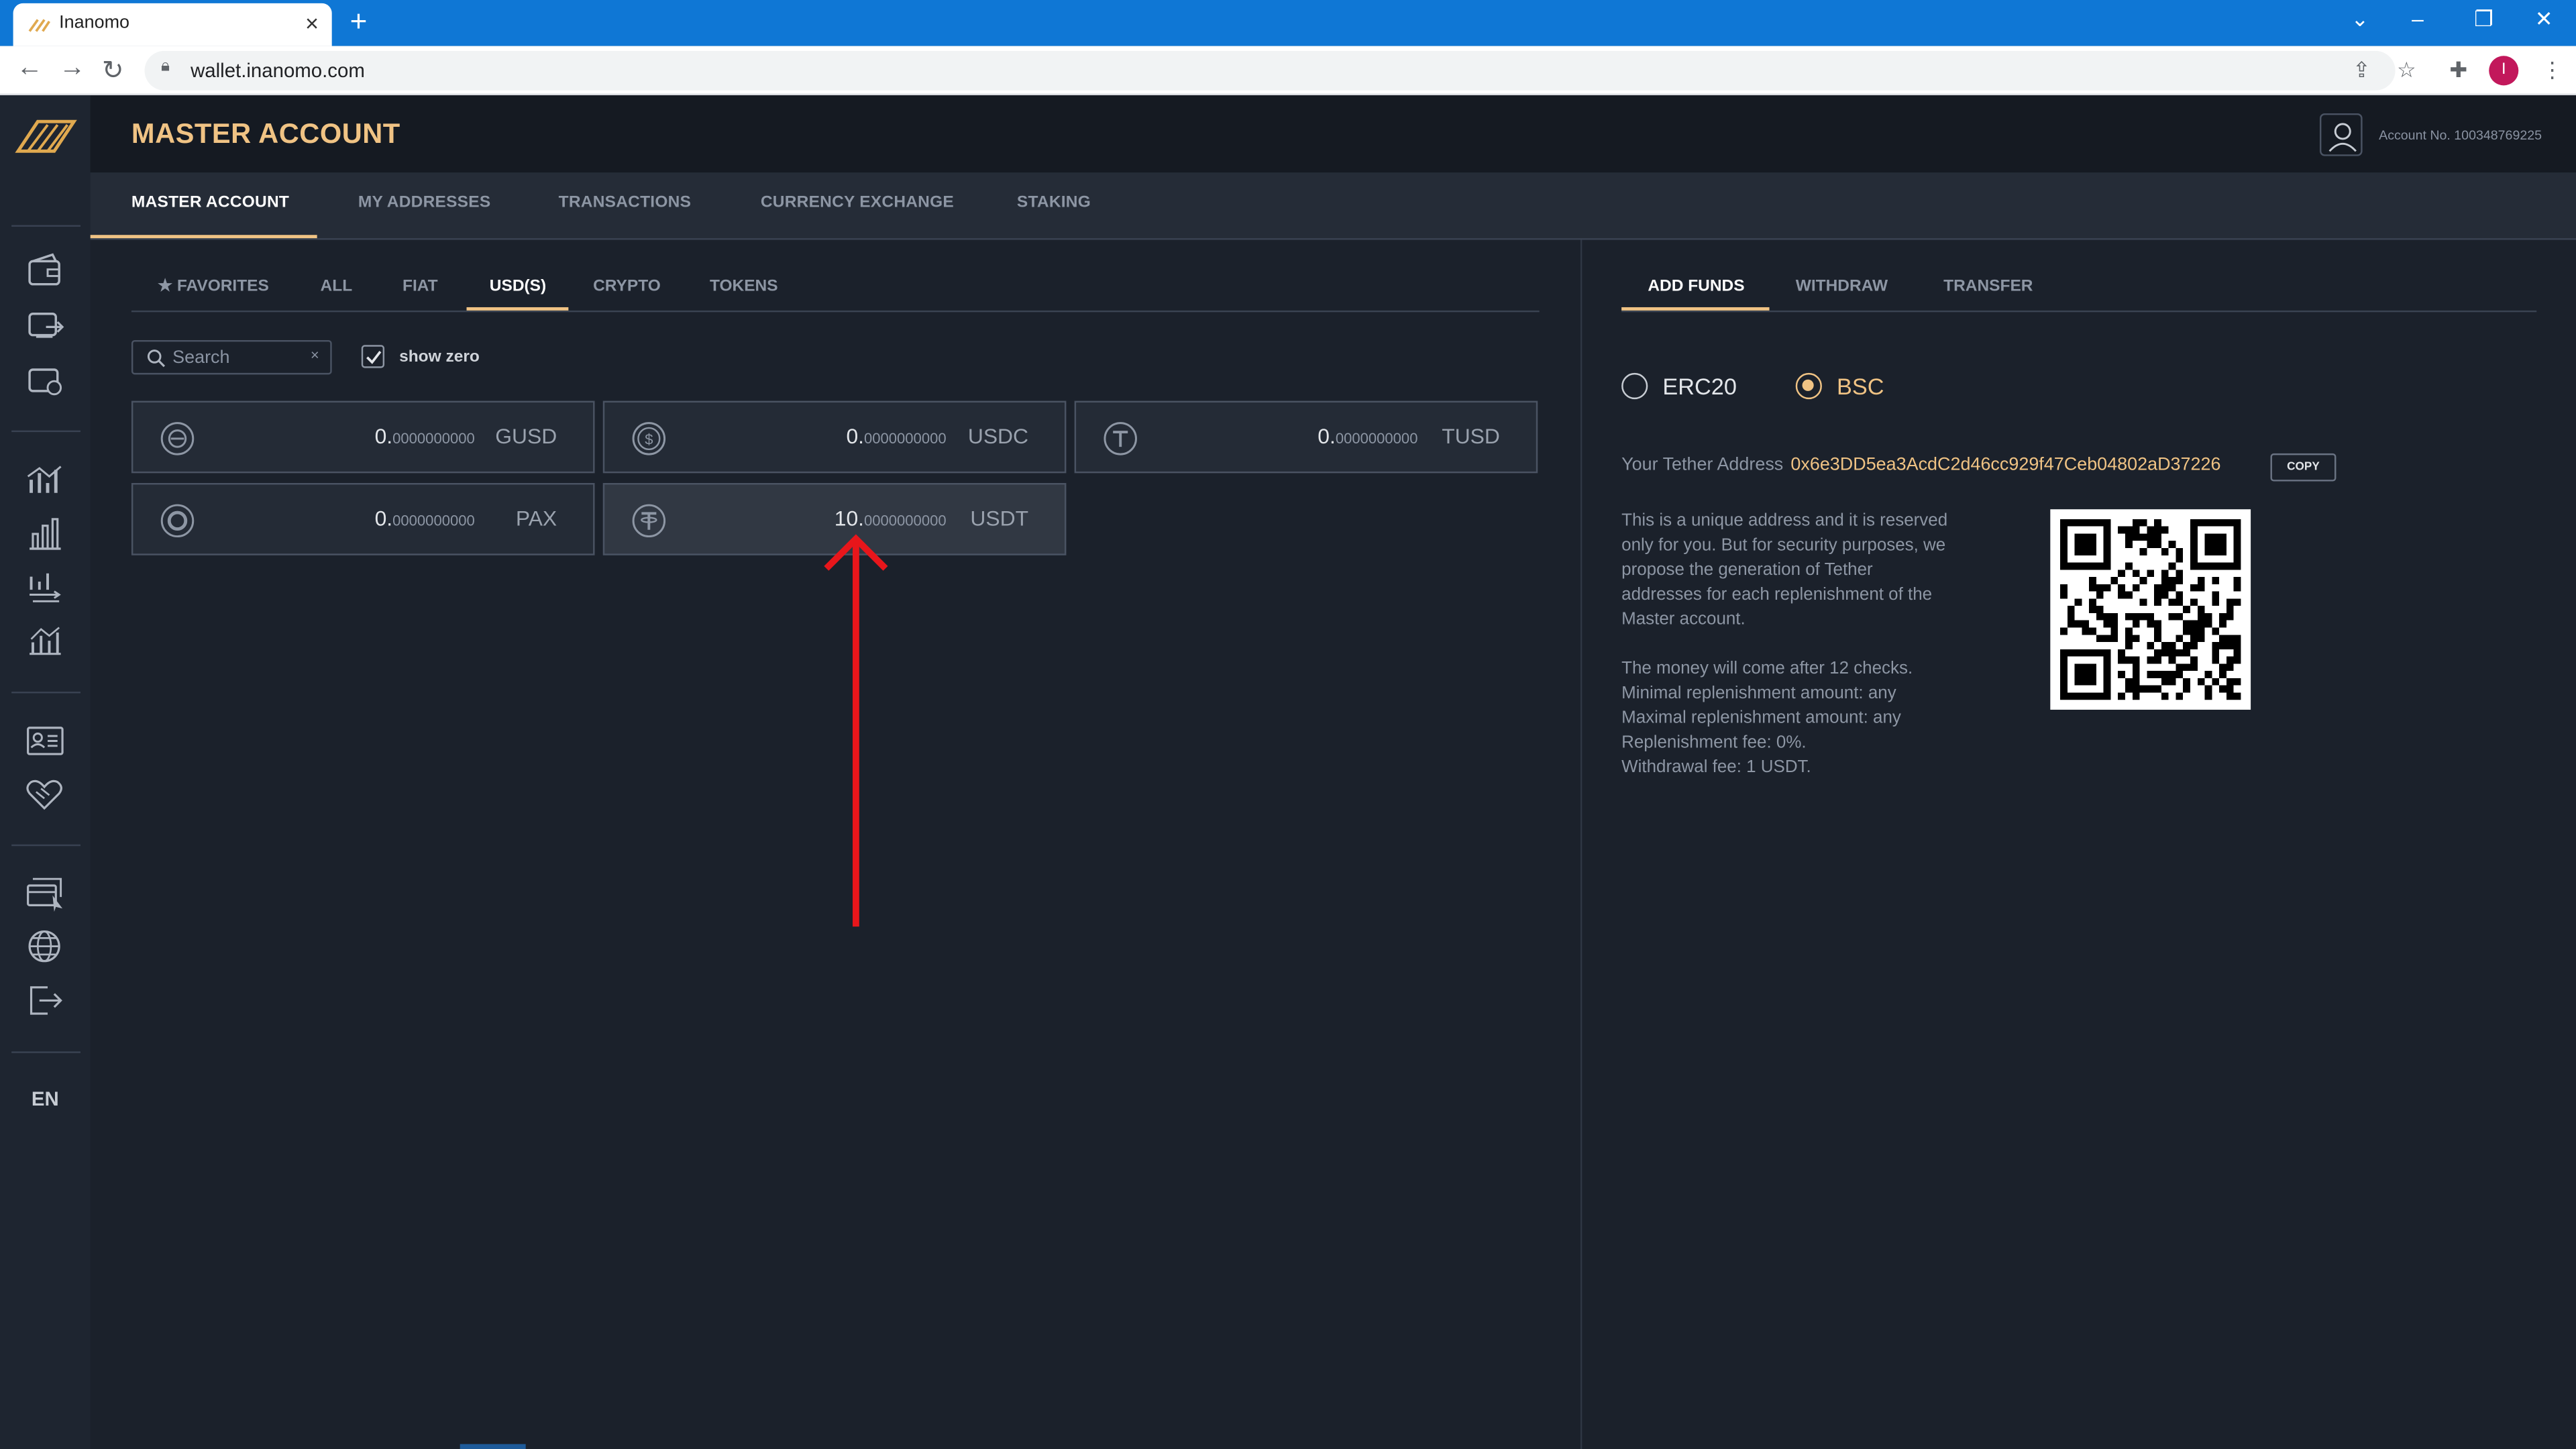  What do you see at coordinates (156, 359) in the screenshot?
I see `search-icon` at bounding box center [156, 359].